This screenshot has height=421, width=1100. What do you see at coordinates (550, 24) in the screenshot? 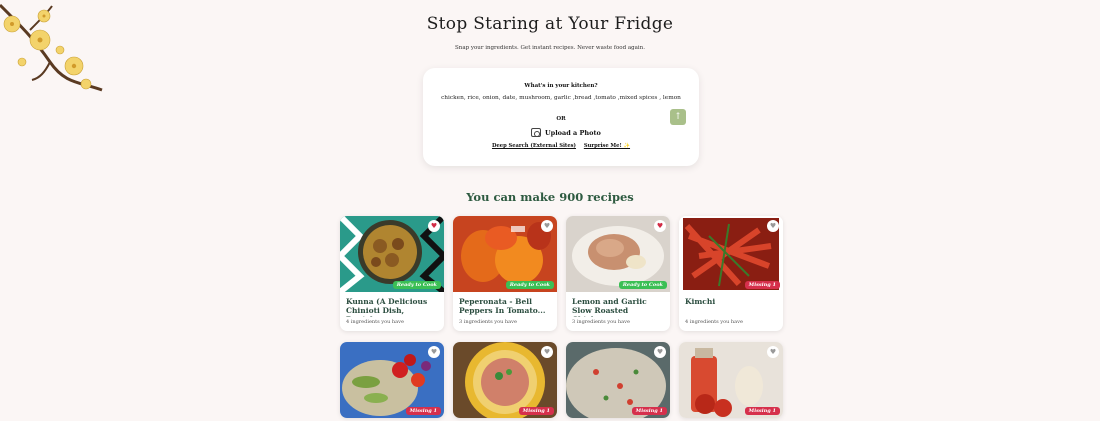
I see `page-title: Stop Staring at Your Fridge` at bounding box center [550, 24].